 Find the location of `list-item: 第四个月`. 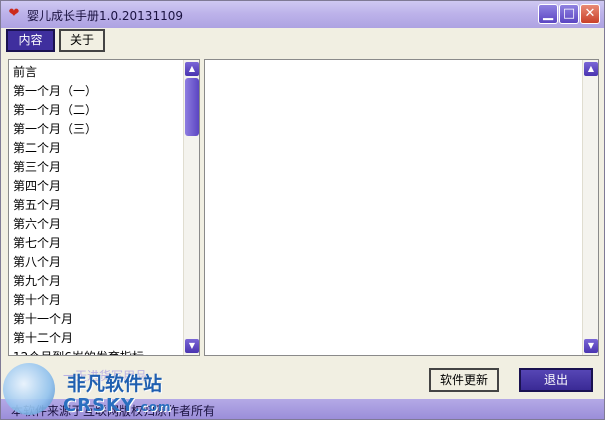

list-item: 第四个月 is located at coordinates (78, 186).